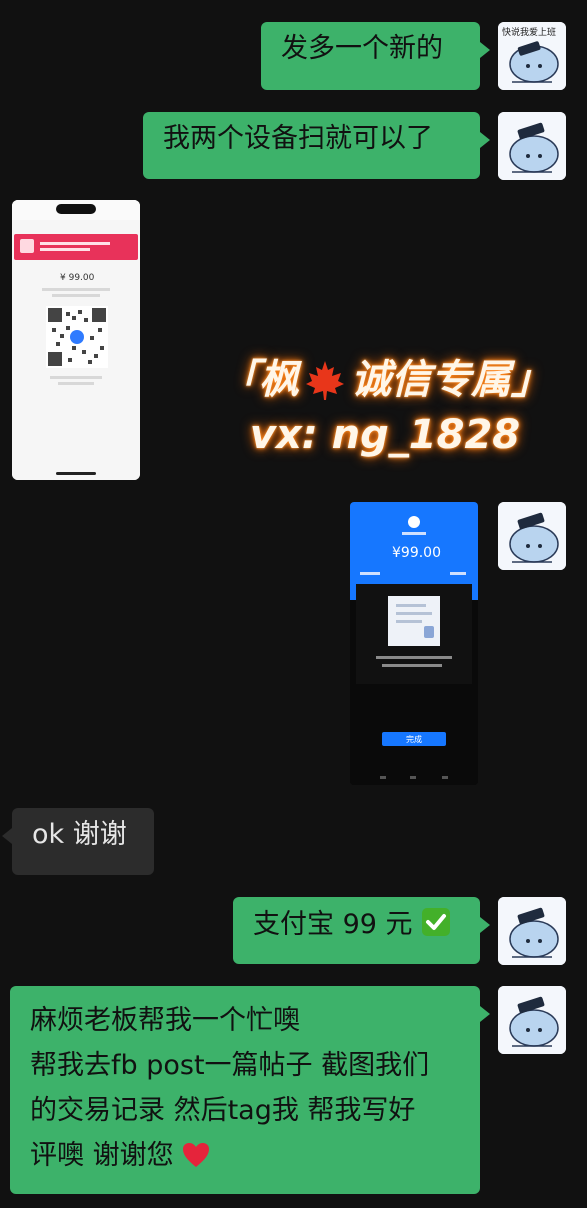  I want to click on watermark-overlay: 「枫 诚信专属」 vx: ng_1828, so click(385, 407).